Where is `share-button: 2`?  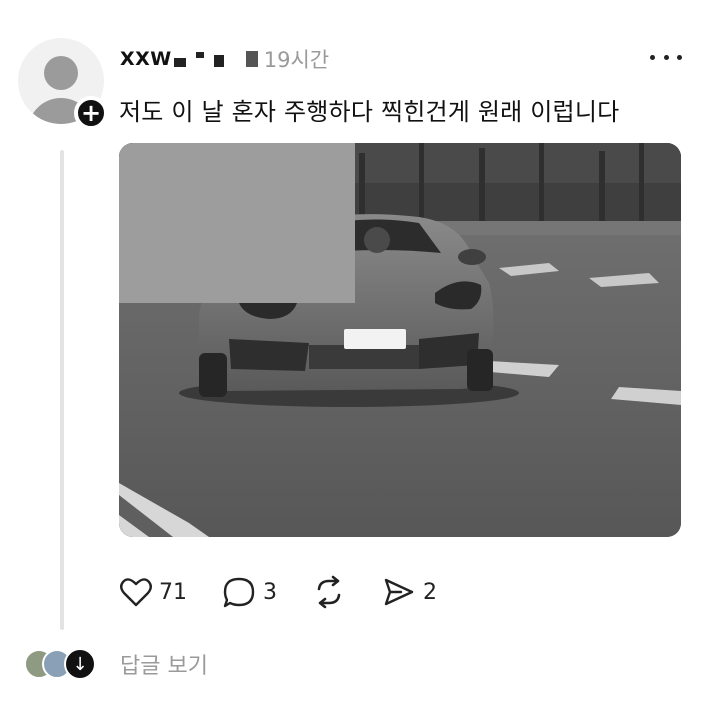
share-button: 2 is located at coordinates (409, 592).